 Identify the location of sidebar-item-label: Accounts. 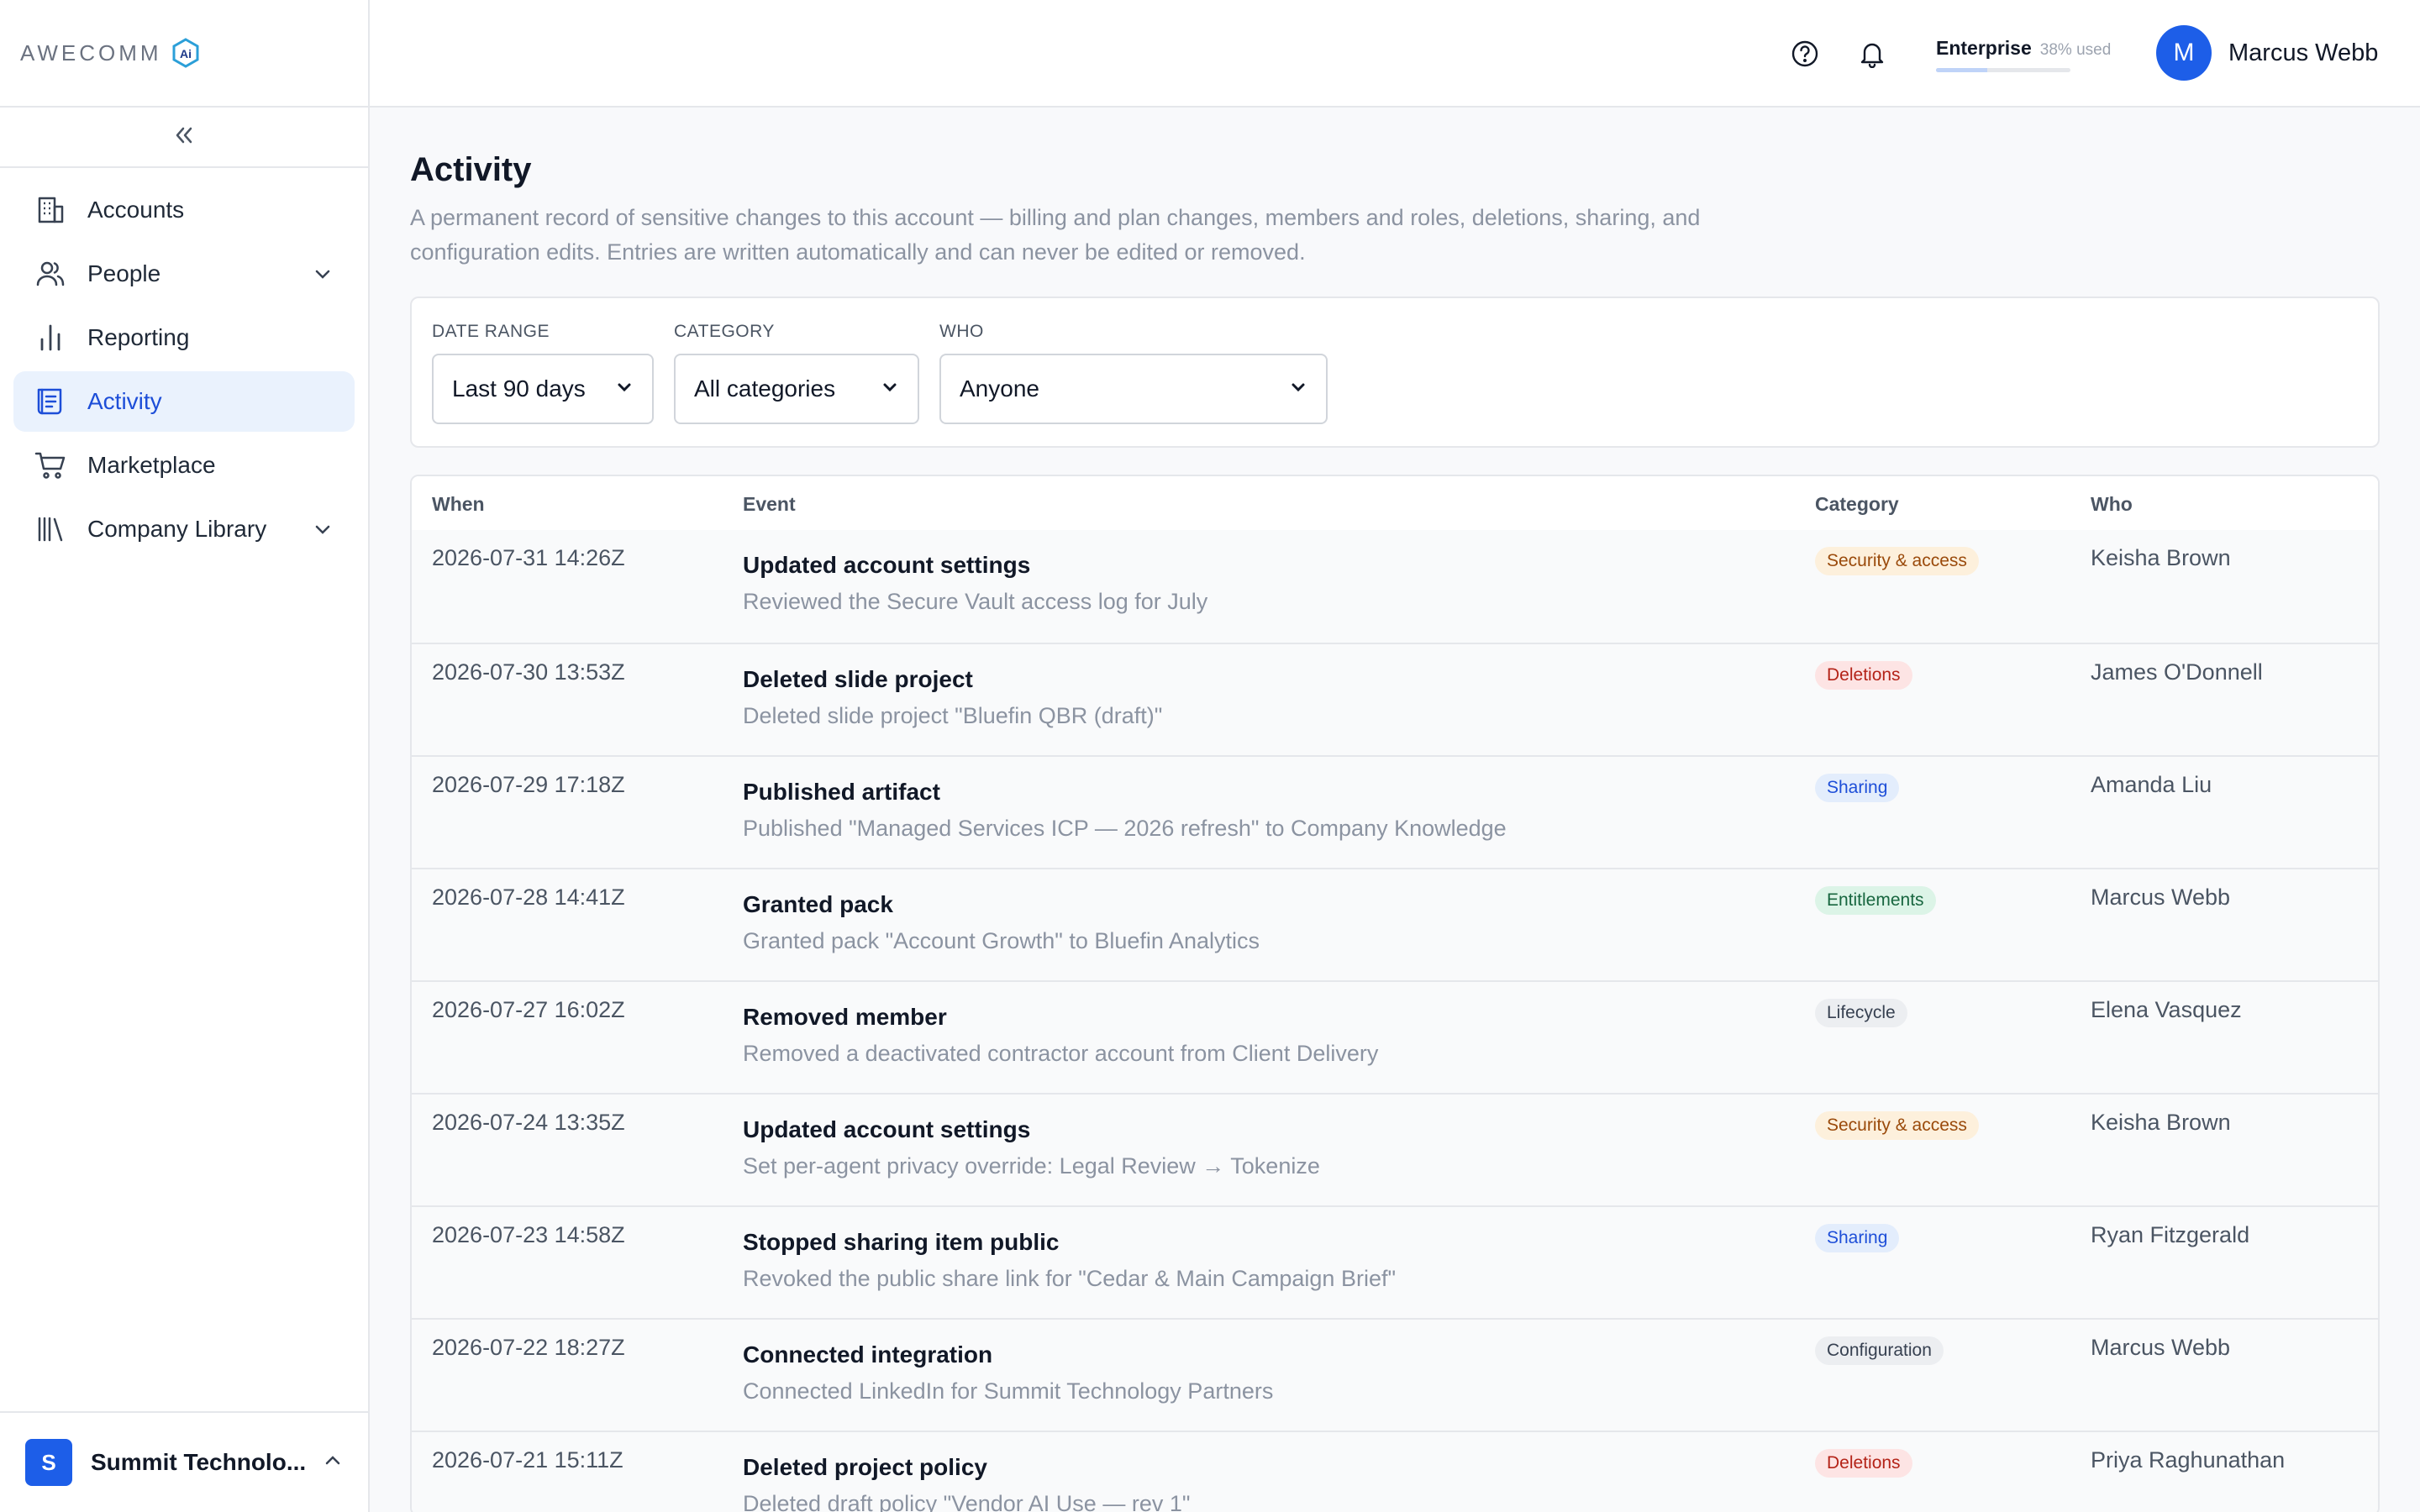
(136, 210).